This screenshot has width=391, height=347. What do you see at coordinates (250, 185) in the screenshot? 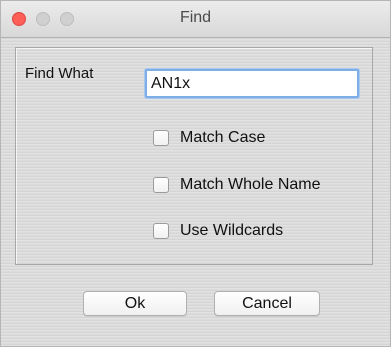
I see `match-whole-name-label: Match Whole Name` at bounding box center [250, 185].